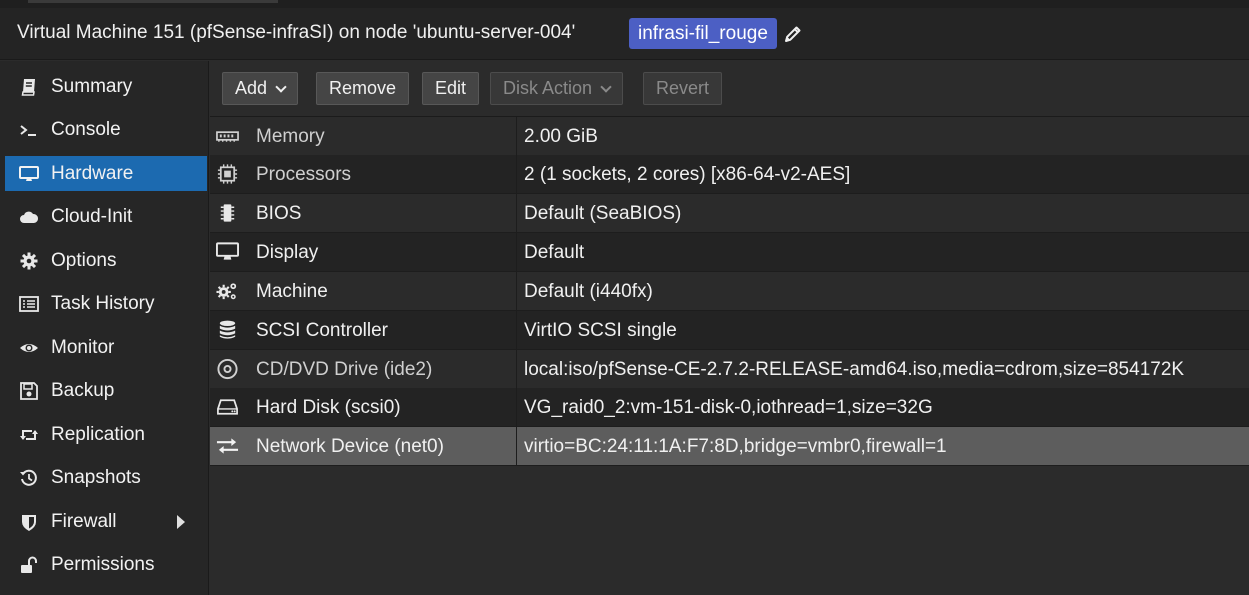  What do you see at coordinates (28, 434) in the screenshot?
I see `retweet-icon` at bounding box center [28, 434].